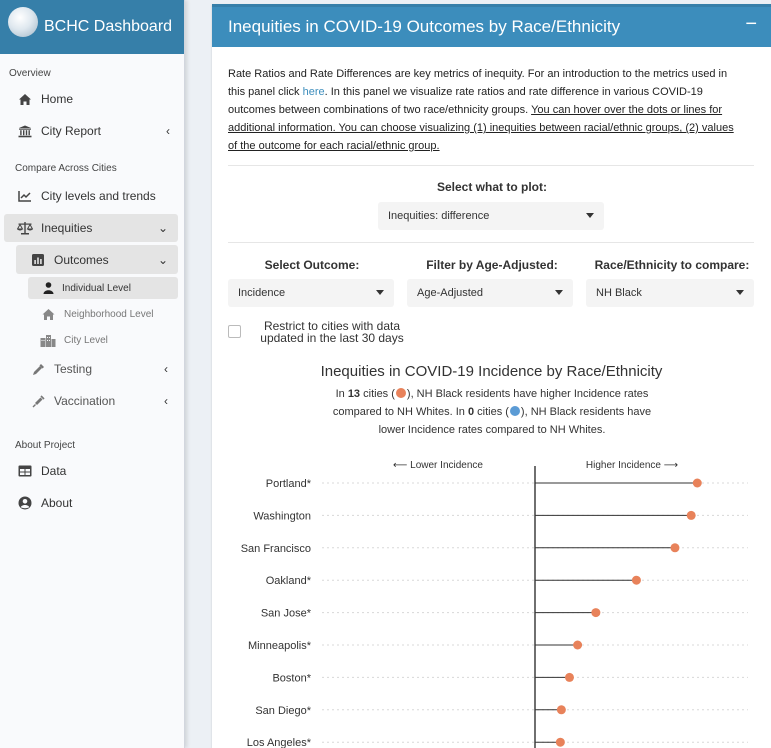 Image resolution: width=771 pixels, height=748 pixels. I want to click on sidebar-item-vaccination: Vaccination ‹, so click(97, 401).